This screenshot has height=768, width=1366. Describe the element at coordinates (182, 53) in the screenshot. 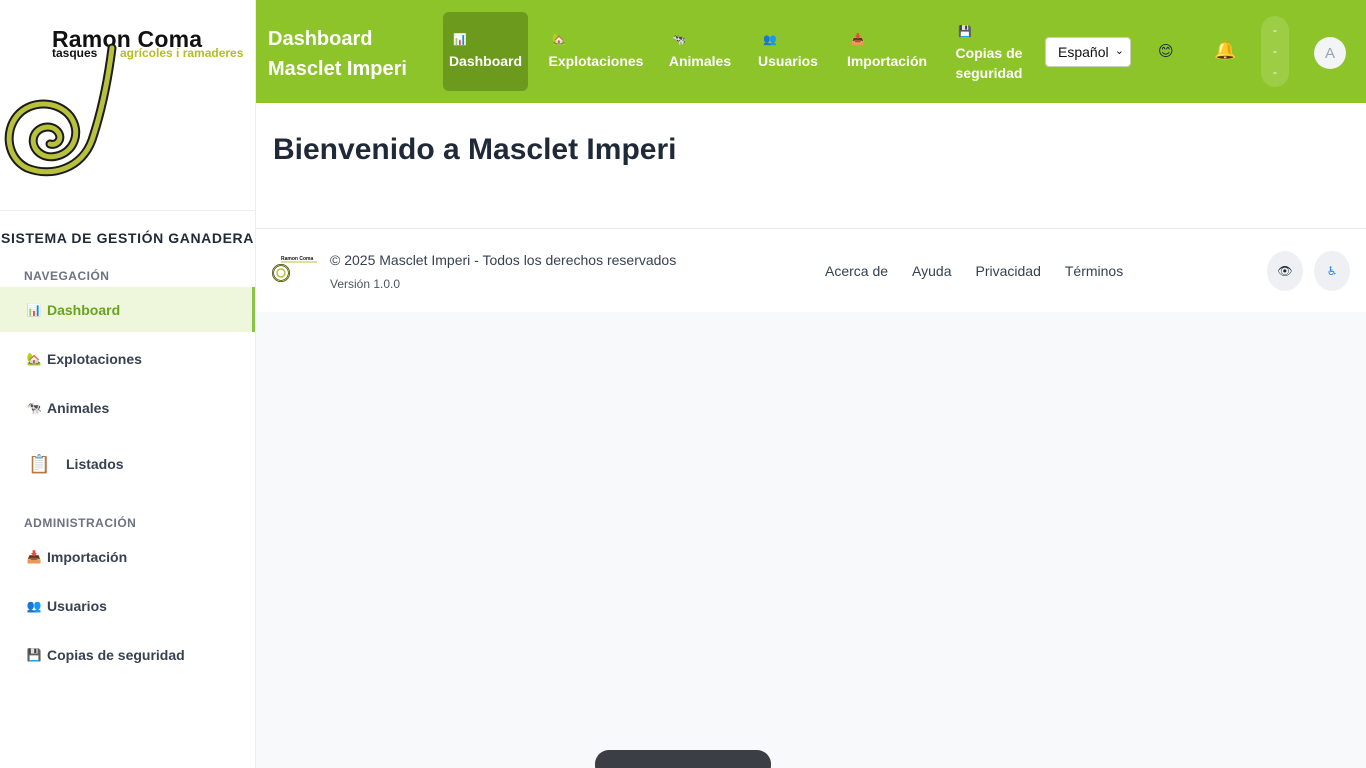

I see `logo-subtitle-accent: agrícoles i ramaderes` at that location.